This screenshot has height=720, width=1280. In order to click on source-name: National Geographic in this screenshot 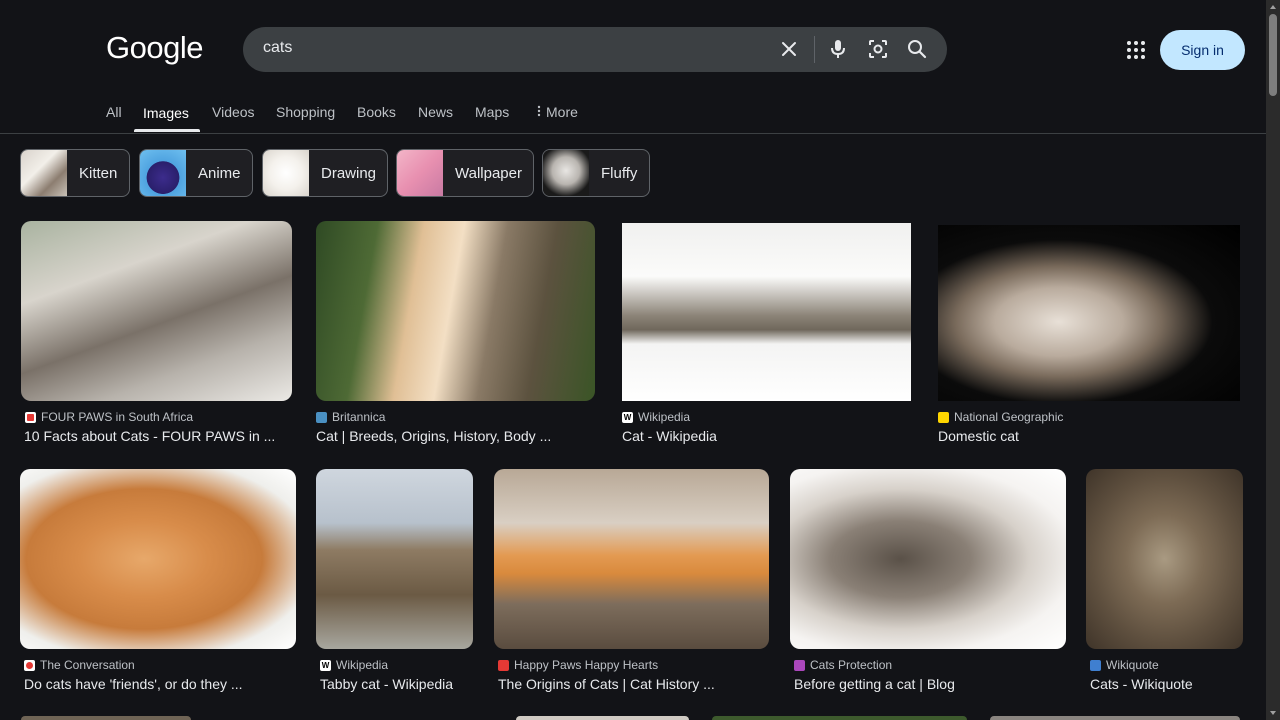, I will do `click(1009, 417)`.